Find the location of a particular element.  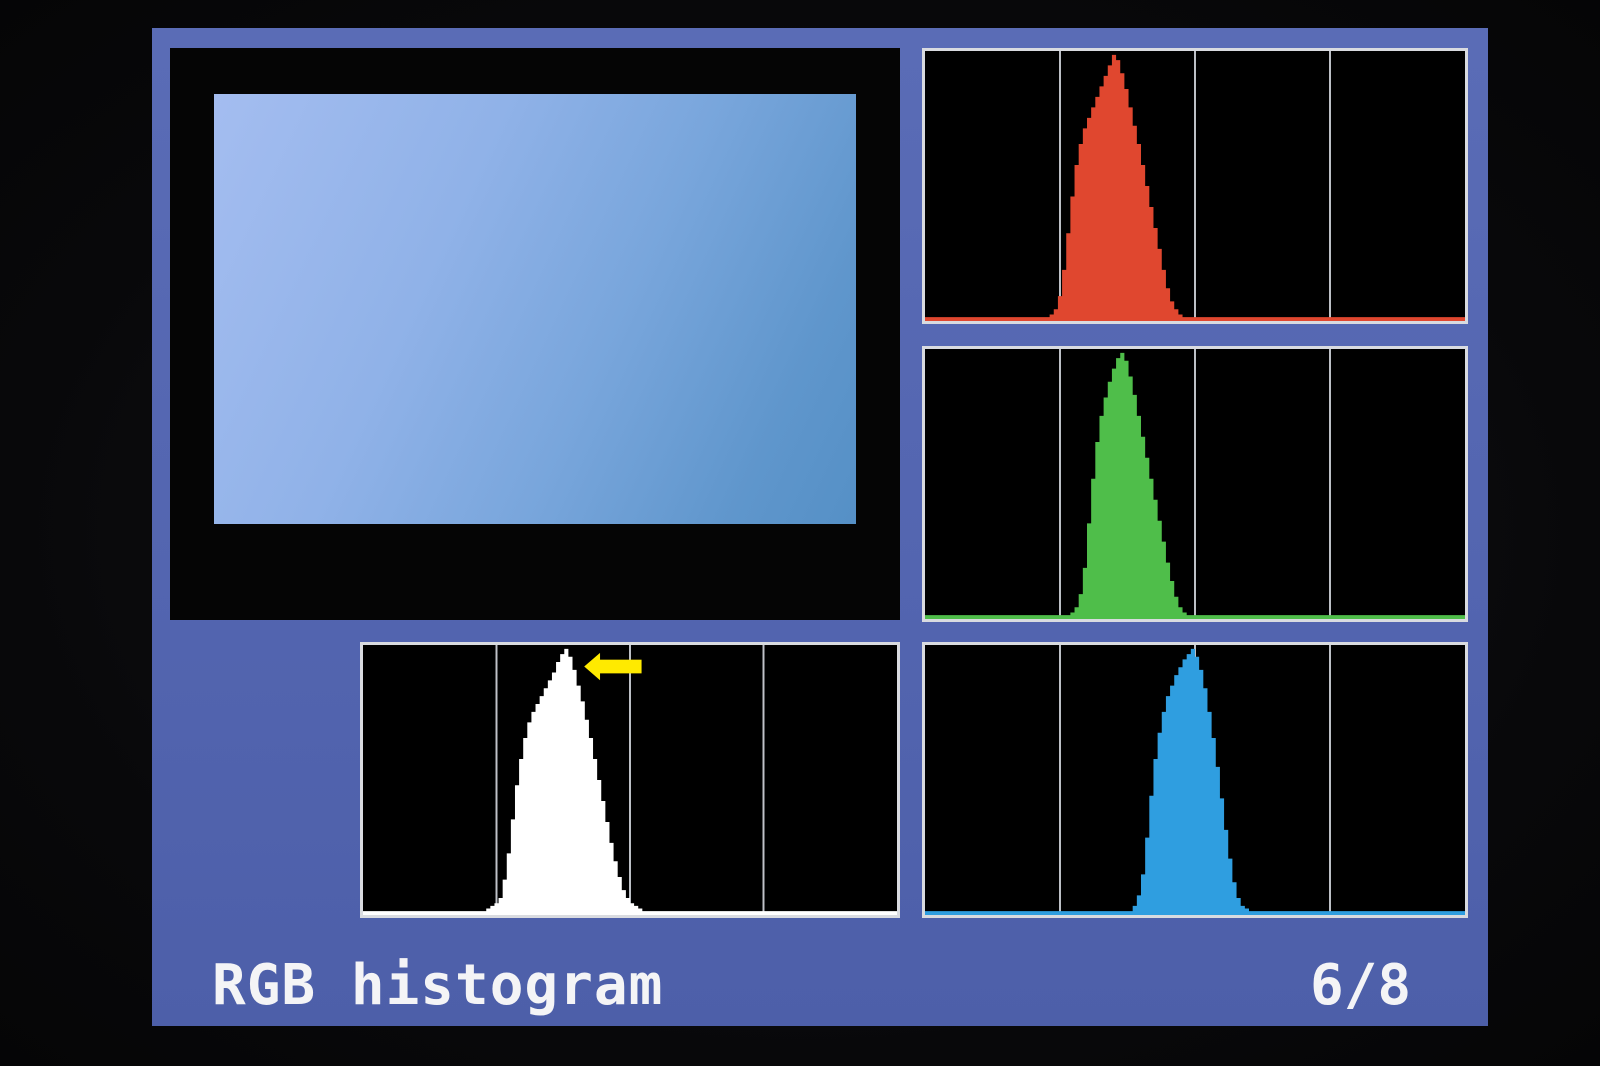

histogram-red is located at coordinates (1195, 186).